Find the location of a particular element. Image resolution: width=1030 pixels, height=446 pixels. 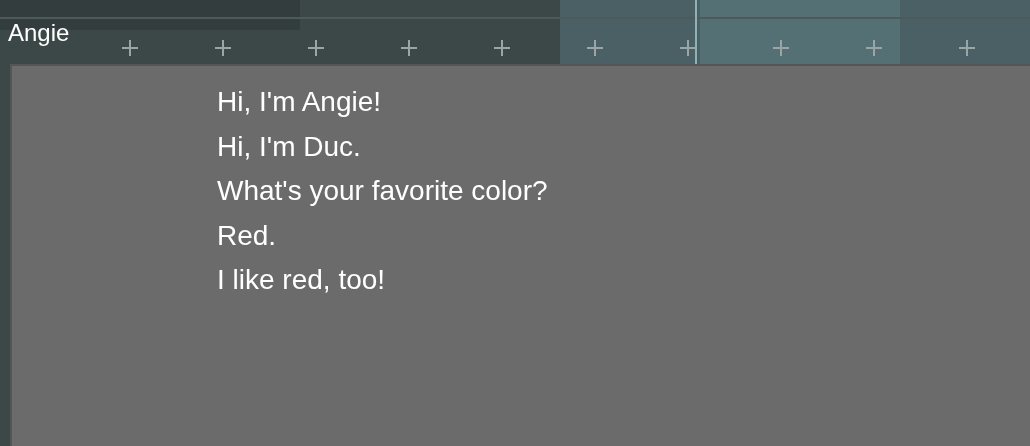

dialogue-line: I like red, too! is located at coordinates (302, 280).